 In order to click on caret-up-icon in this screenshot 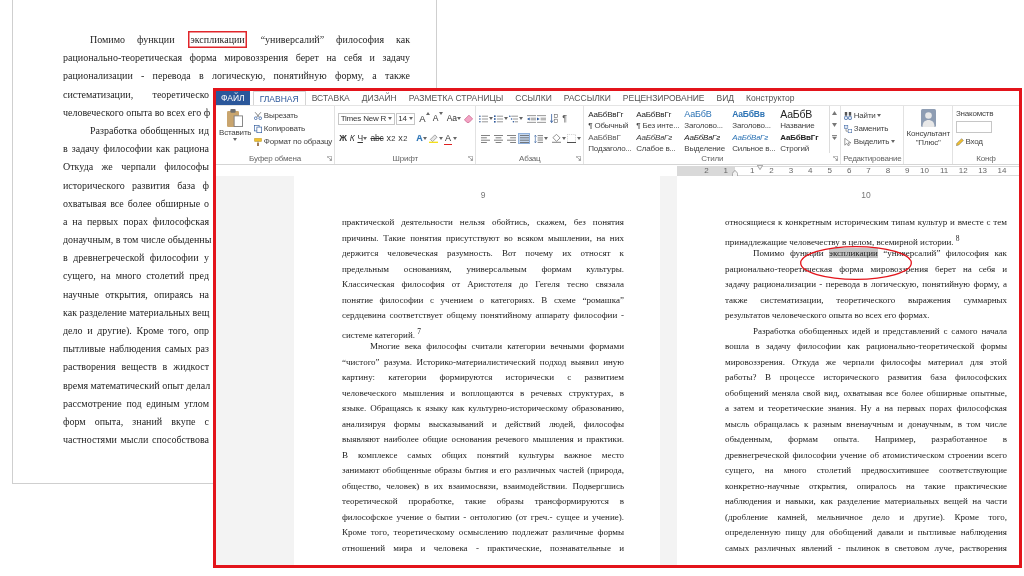, I will do `click(427, 113)`.